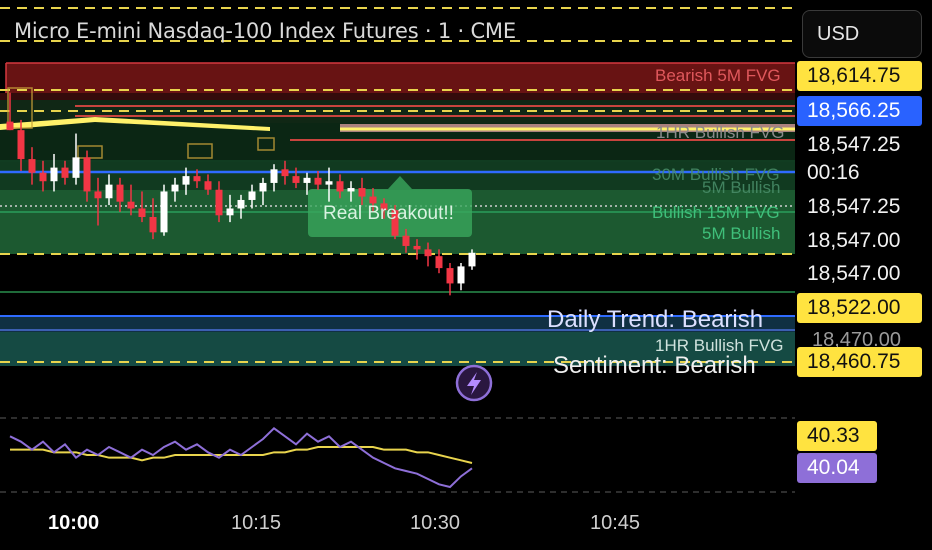 The width and height of the screenshot is (932, 550). I want to click on bullish-1hr-fvg-top-label: 1HR Bullish FVG, so click(720, 132).